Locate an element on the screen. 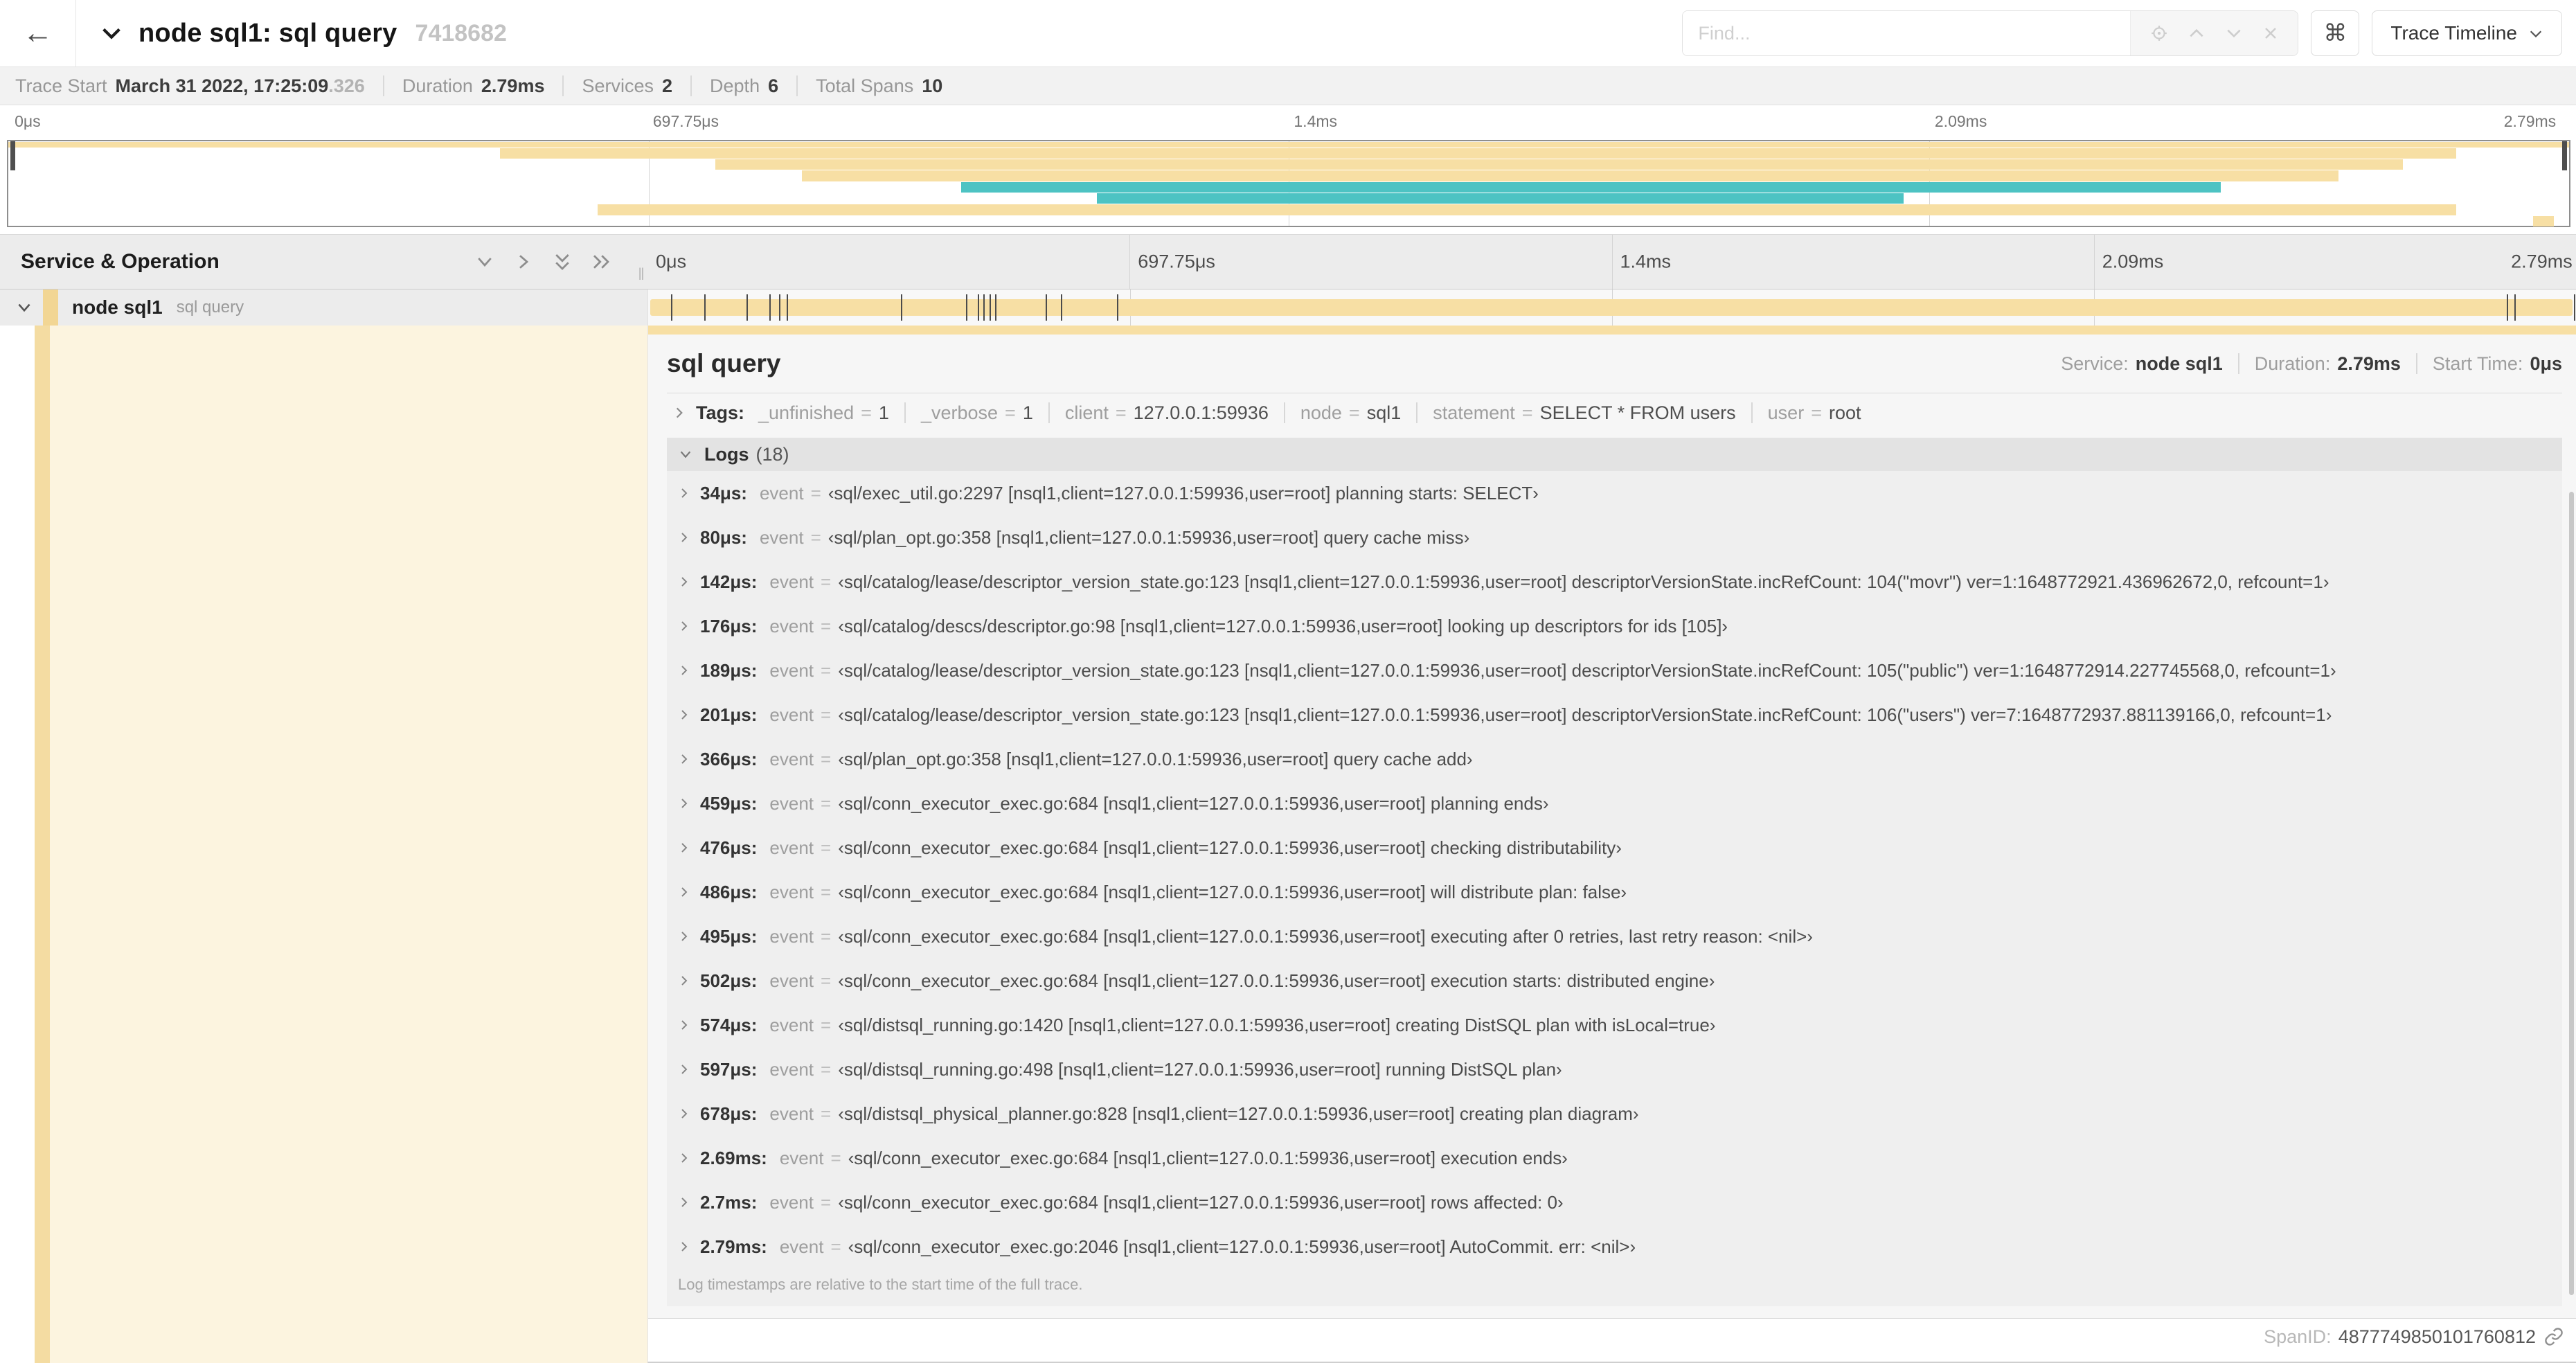  log-timestamp: 476μs: is located at coordinates (729, 847).